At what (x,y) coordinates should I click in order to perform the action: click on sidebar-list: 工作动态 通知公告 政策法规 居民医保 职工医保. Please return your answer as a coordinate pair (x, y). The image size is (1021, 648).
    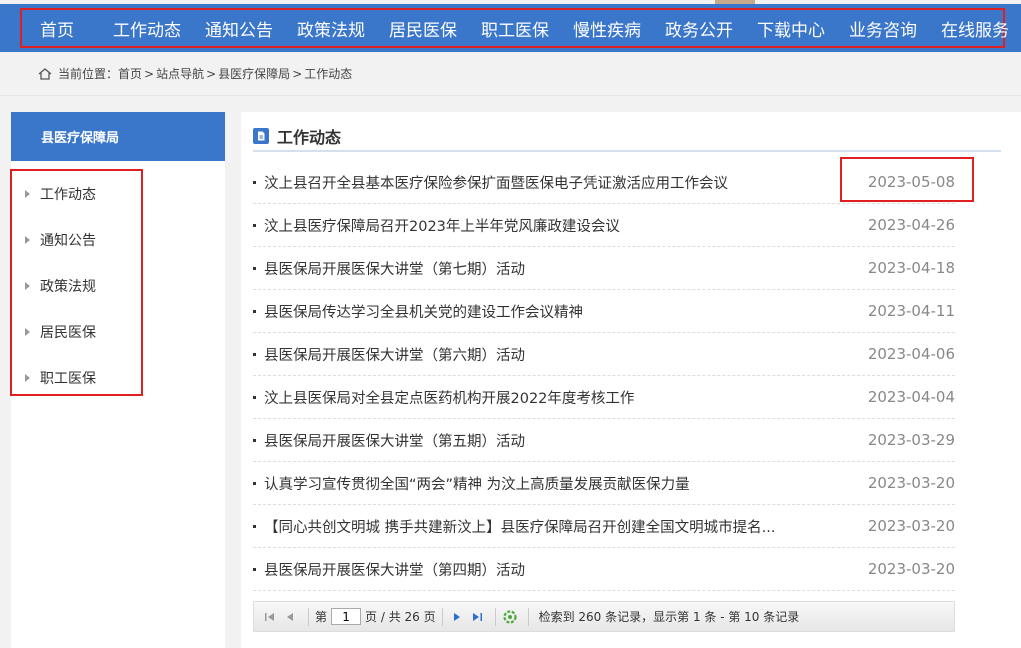
    Looking at the image, I should click on (76, 282).